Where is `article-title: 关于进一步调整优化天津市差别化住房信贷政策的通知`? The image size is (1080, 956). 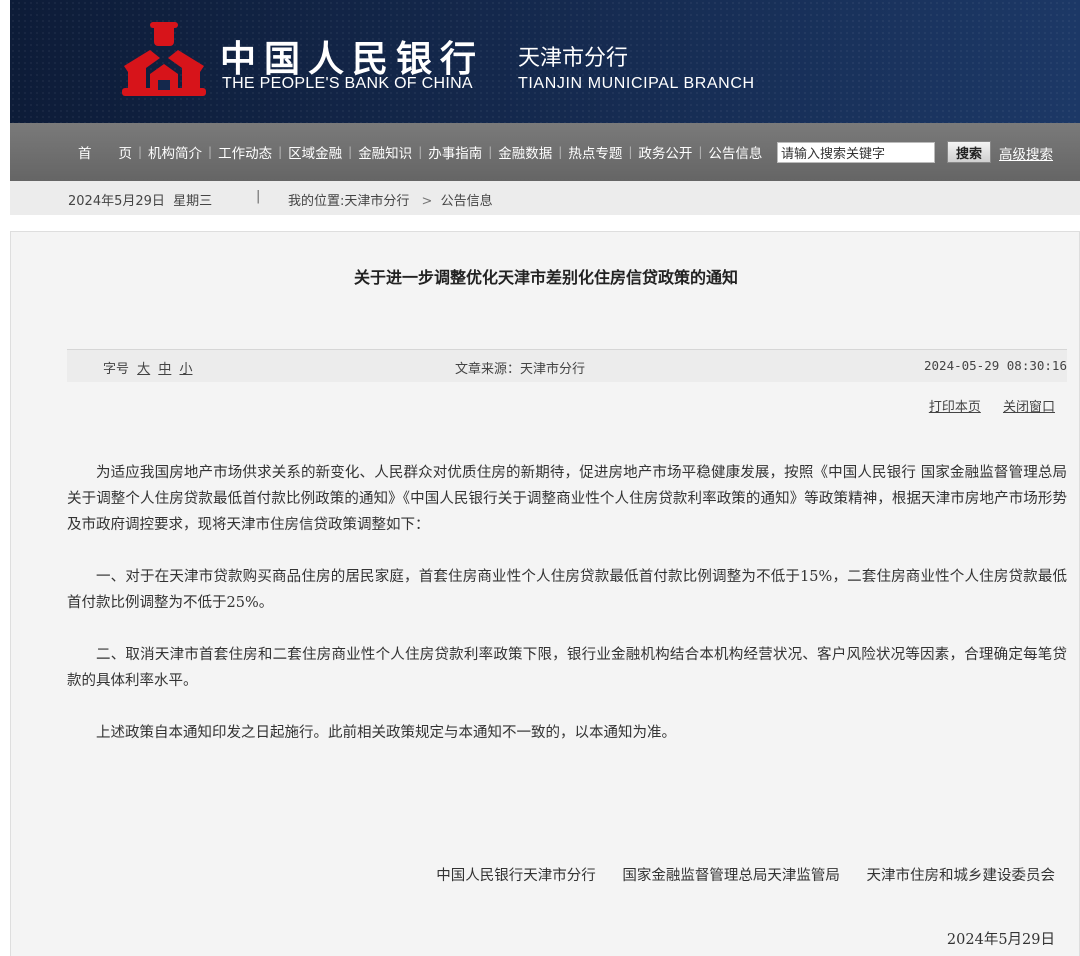 article-title: 关于进一步调整优化天津市差别化住房信贷政策的通知 is located at coordinates (545, 277).